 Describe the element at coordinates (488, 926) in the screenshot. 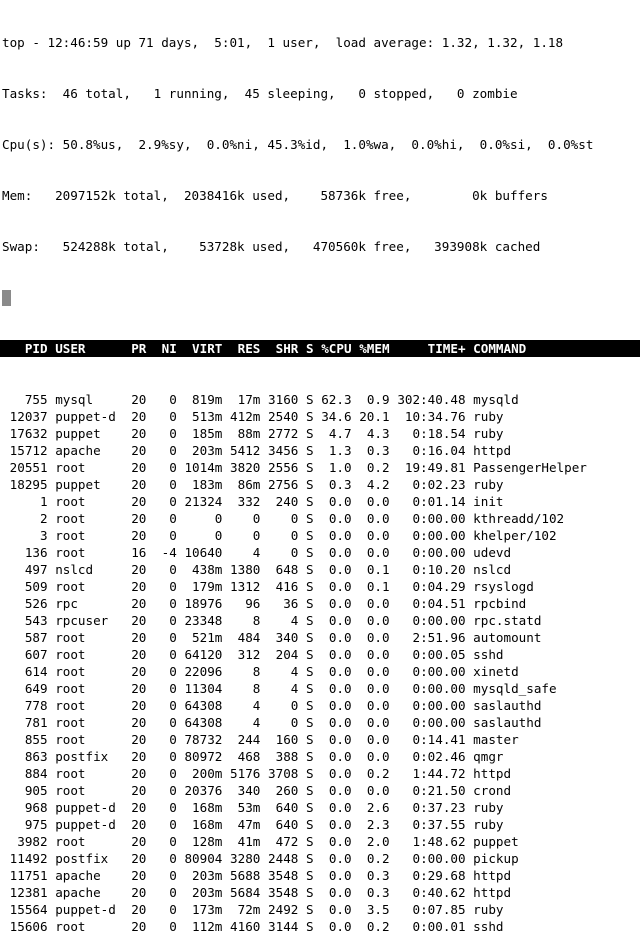

I see `process-command: sshd` at that location.